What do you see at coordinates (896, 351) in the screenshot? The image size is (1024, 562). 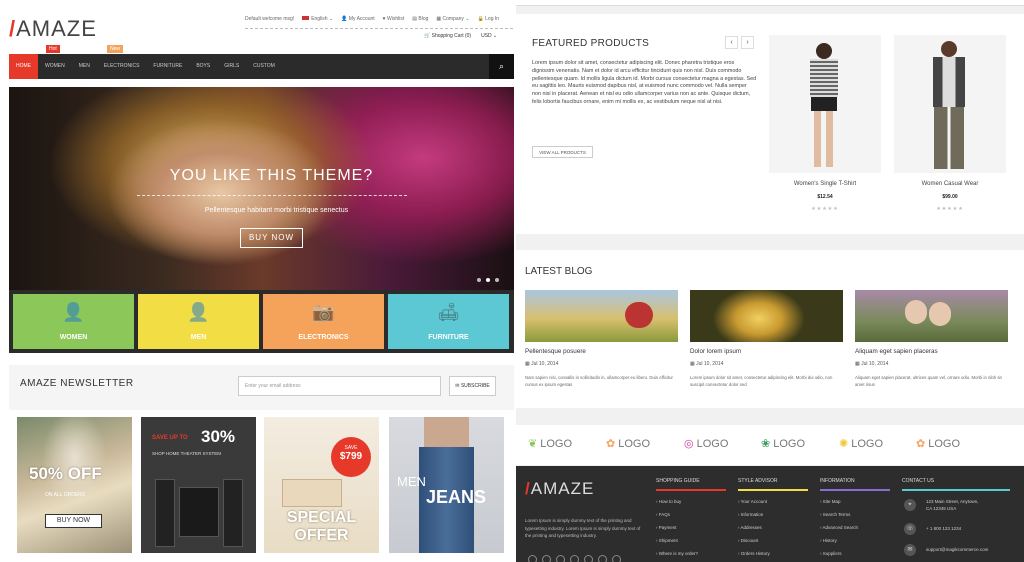 I see `blog-post-title: Aliquam eget sapien placeras` at bounding box center [896, 351].